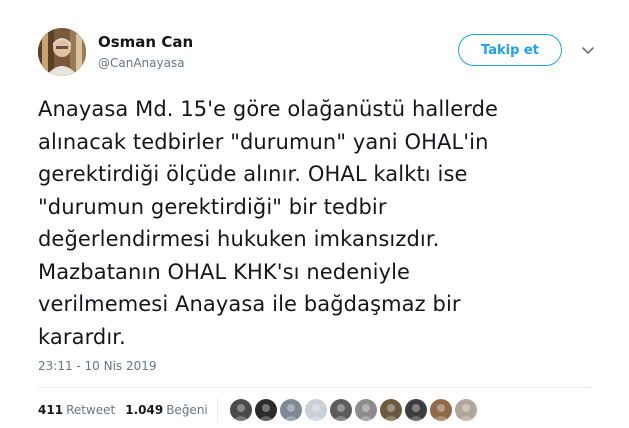  Describe the element at coordinates (123, 410) in the screenshot. I see `tweet-stats: 411 Retweet 1.049 Beğeni` at that location.